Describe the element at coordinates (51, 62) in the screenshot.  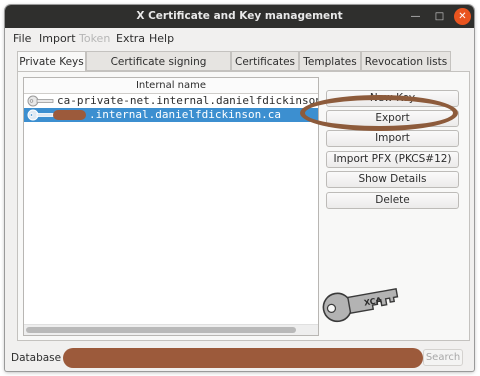
I see `tab-private-keys: Private Keys` at that location.